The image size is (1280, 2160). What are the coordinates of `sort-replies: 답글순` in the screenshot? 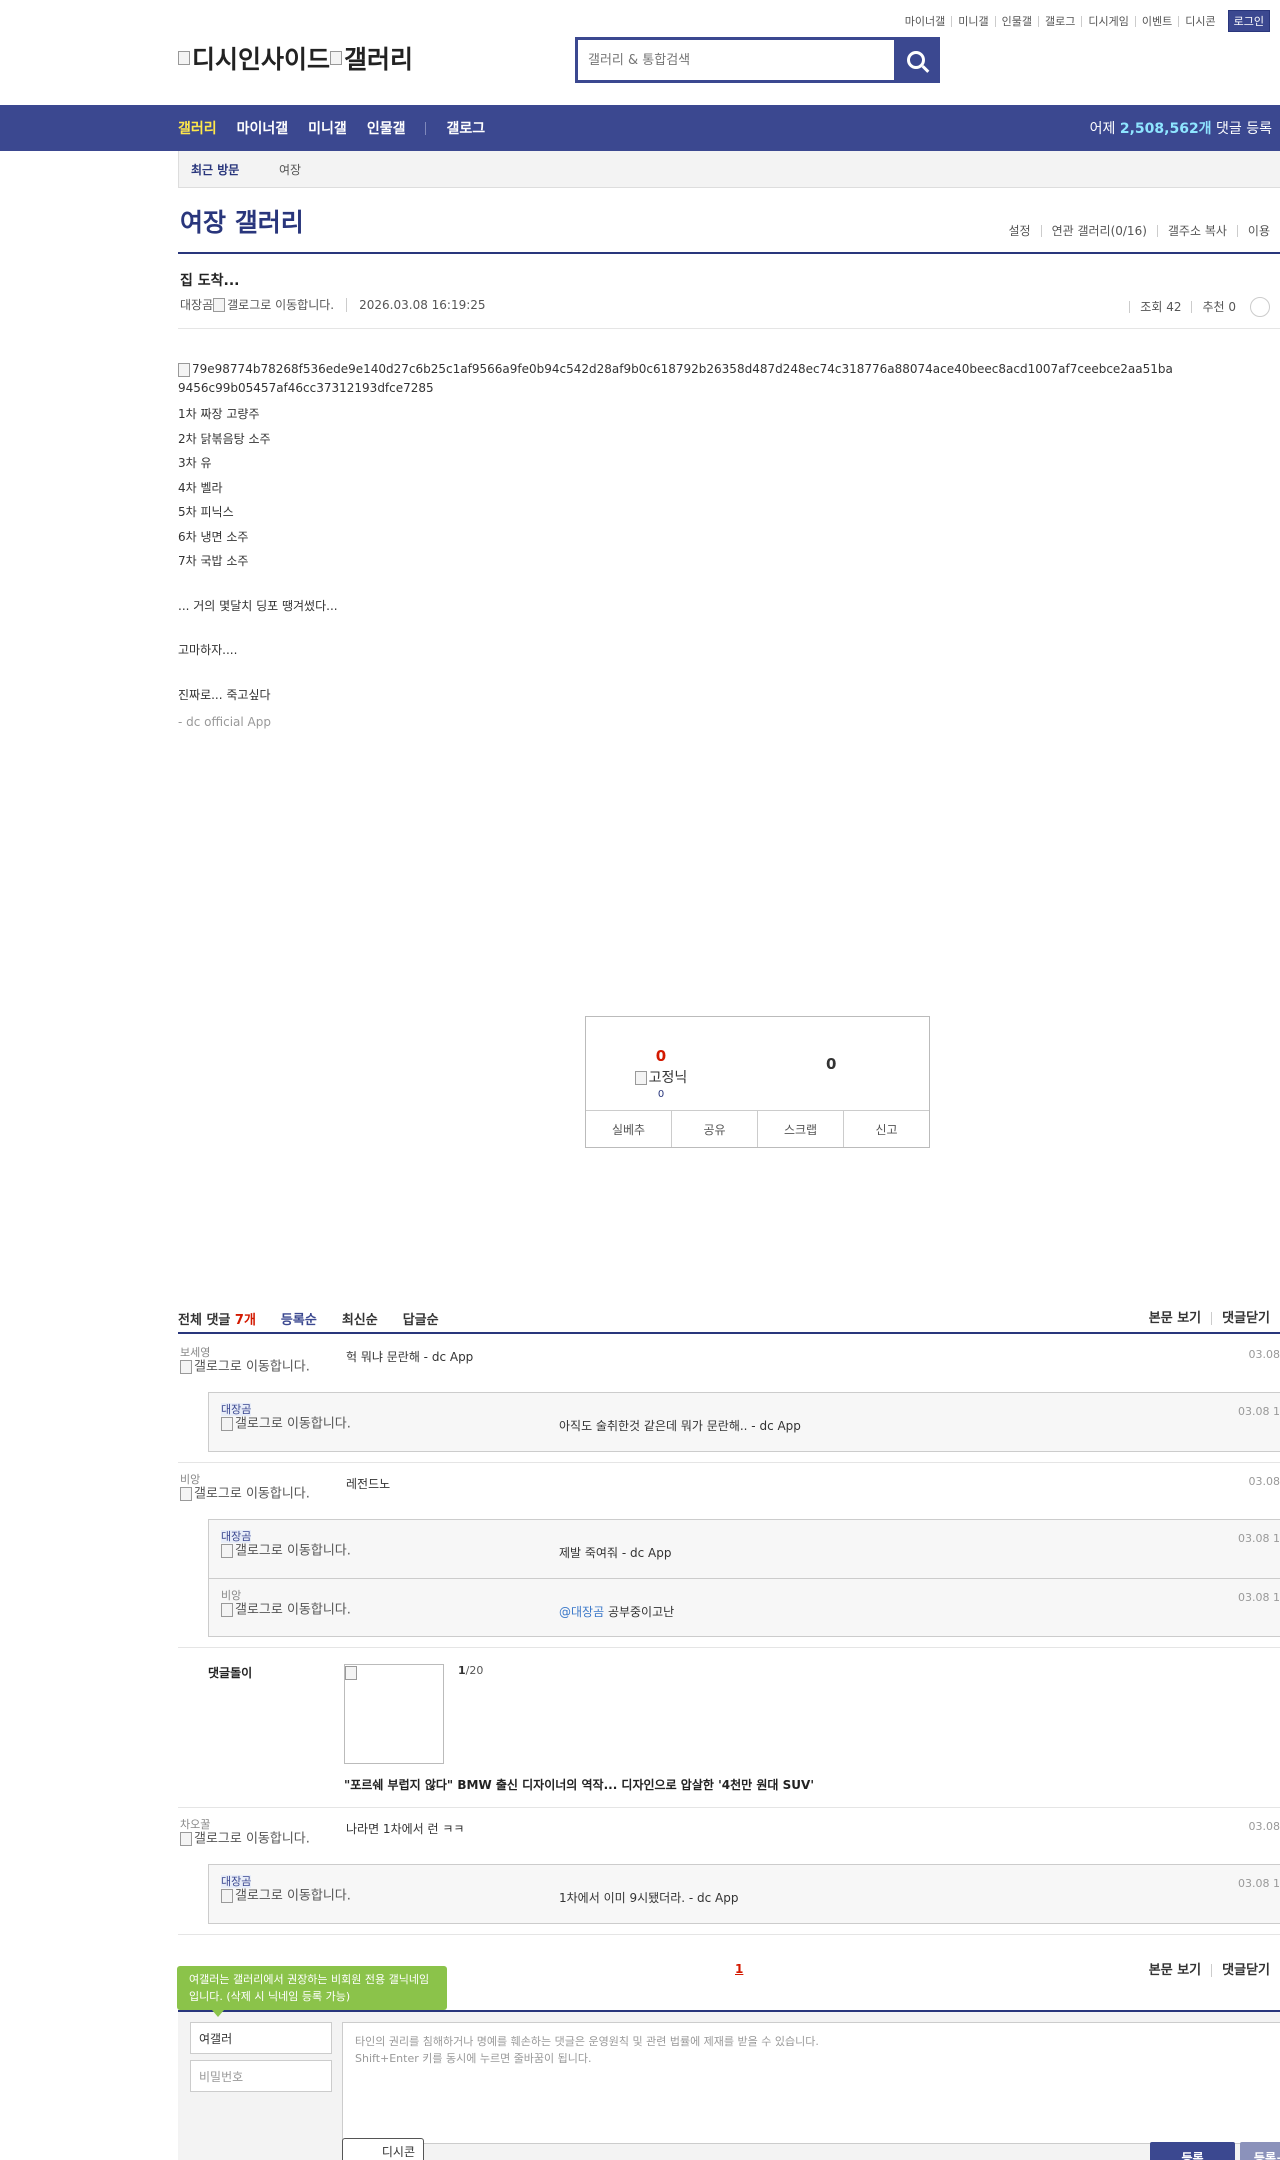 It's located at (421, 1318).